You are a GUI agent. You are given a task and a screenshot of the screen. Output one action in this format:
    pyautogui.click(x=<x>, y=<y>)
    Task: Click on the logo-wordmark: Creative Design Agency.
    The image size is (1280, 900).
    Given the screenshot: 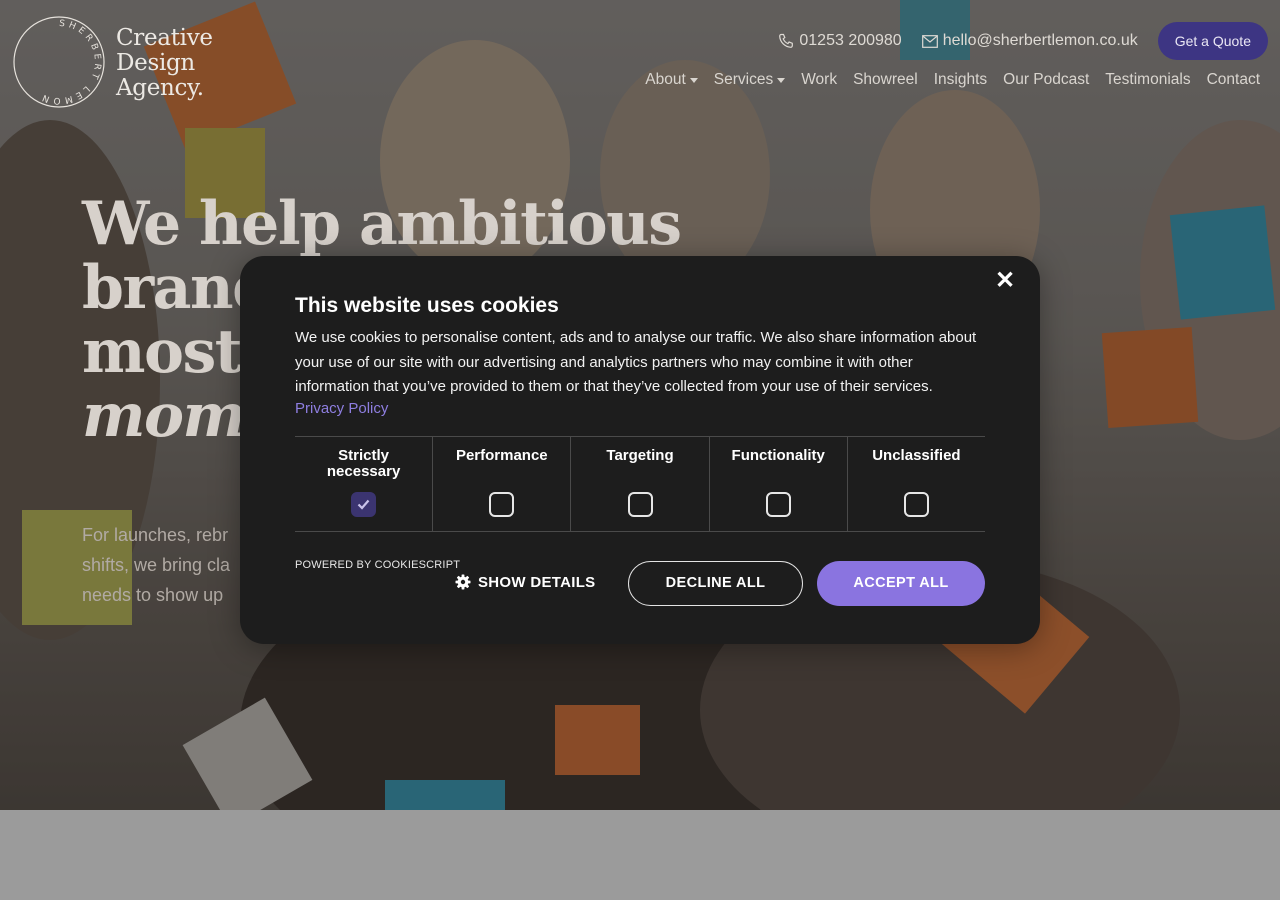 What is the action you would take?
    pyautogui.click(x=164, y=63)
    